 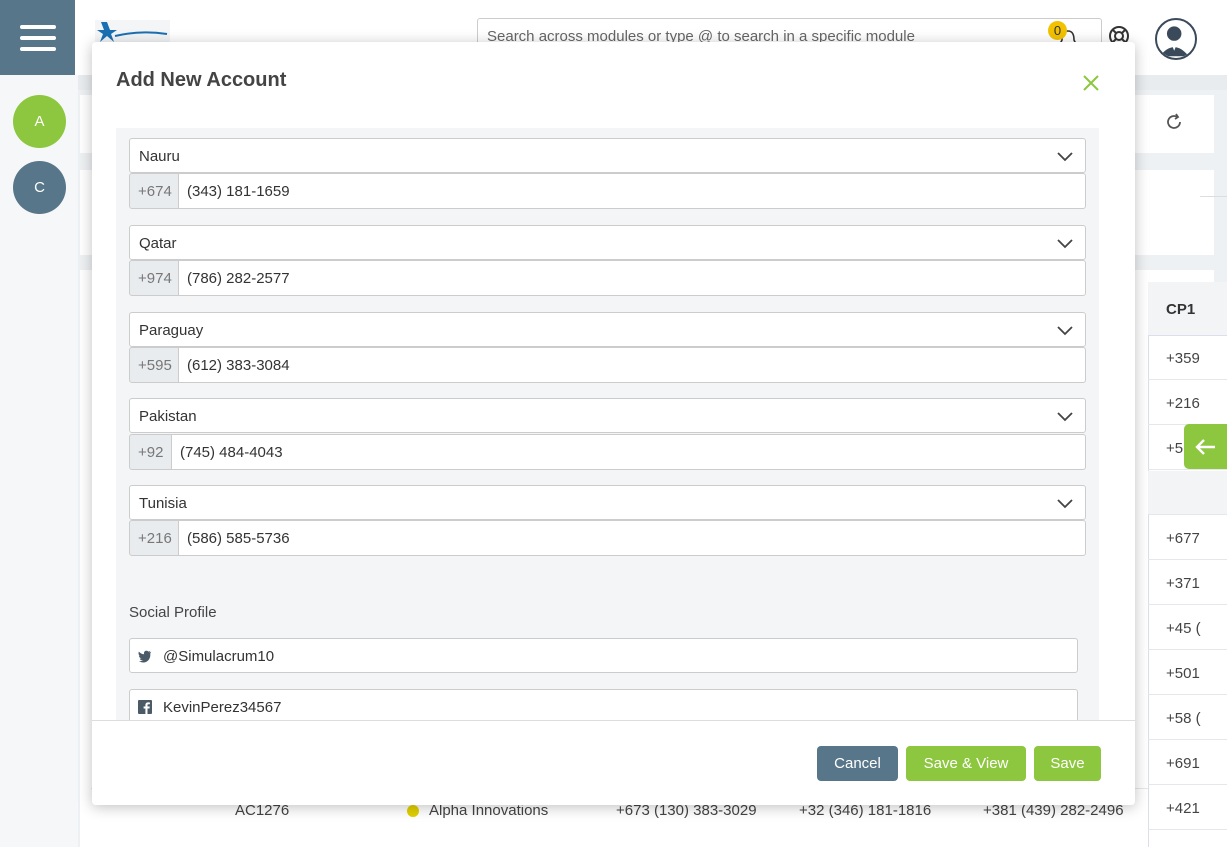 I want to click on rail-item-a: A, so click(x=39, y=121).